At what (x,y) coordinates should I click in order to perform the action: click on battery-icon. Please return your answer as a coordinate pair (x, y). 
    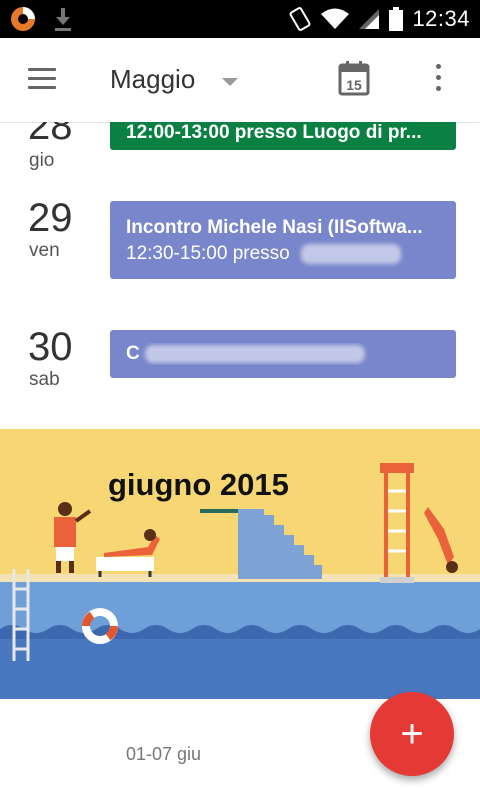
    Looking at the image, I should click on (396, 19).